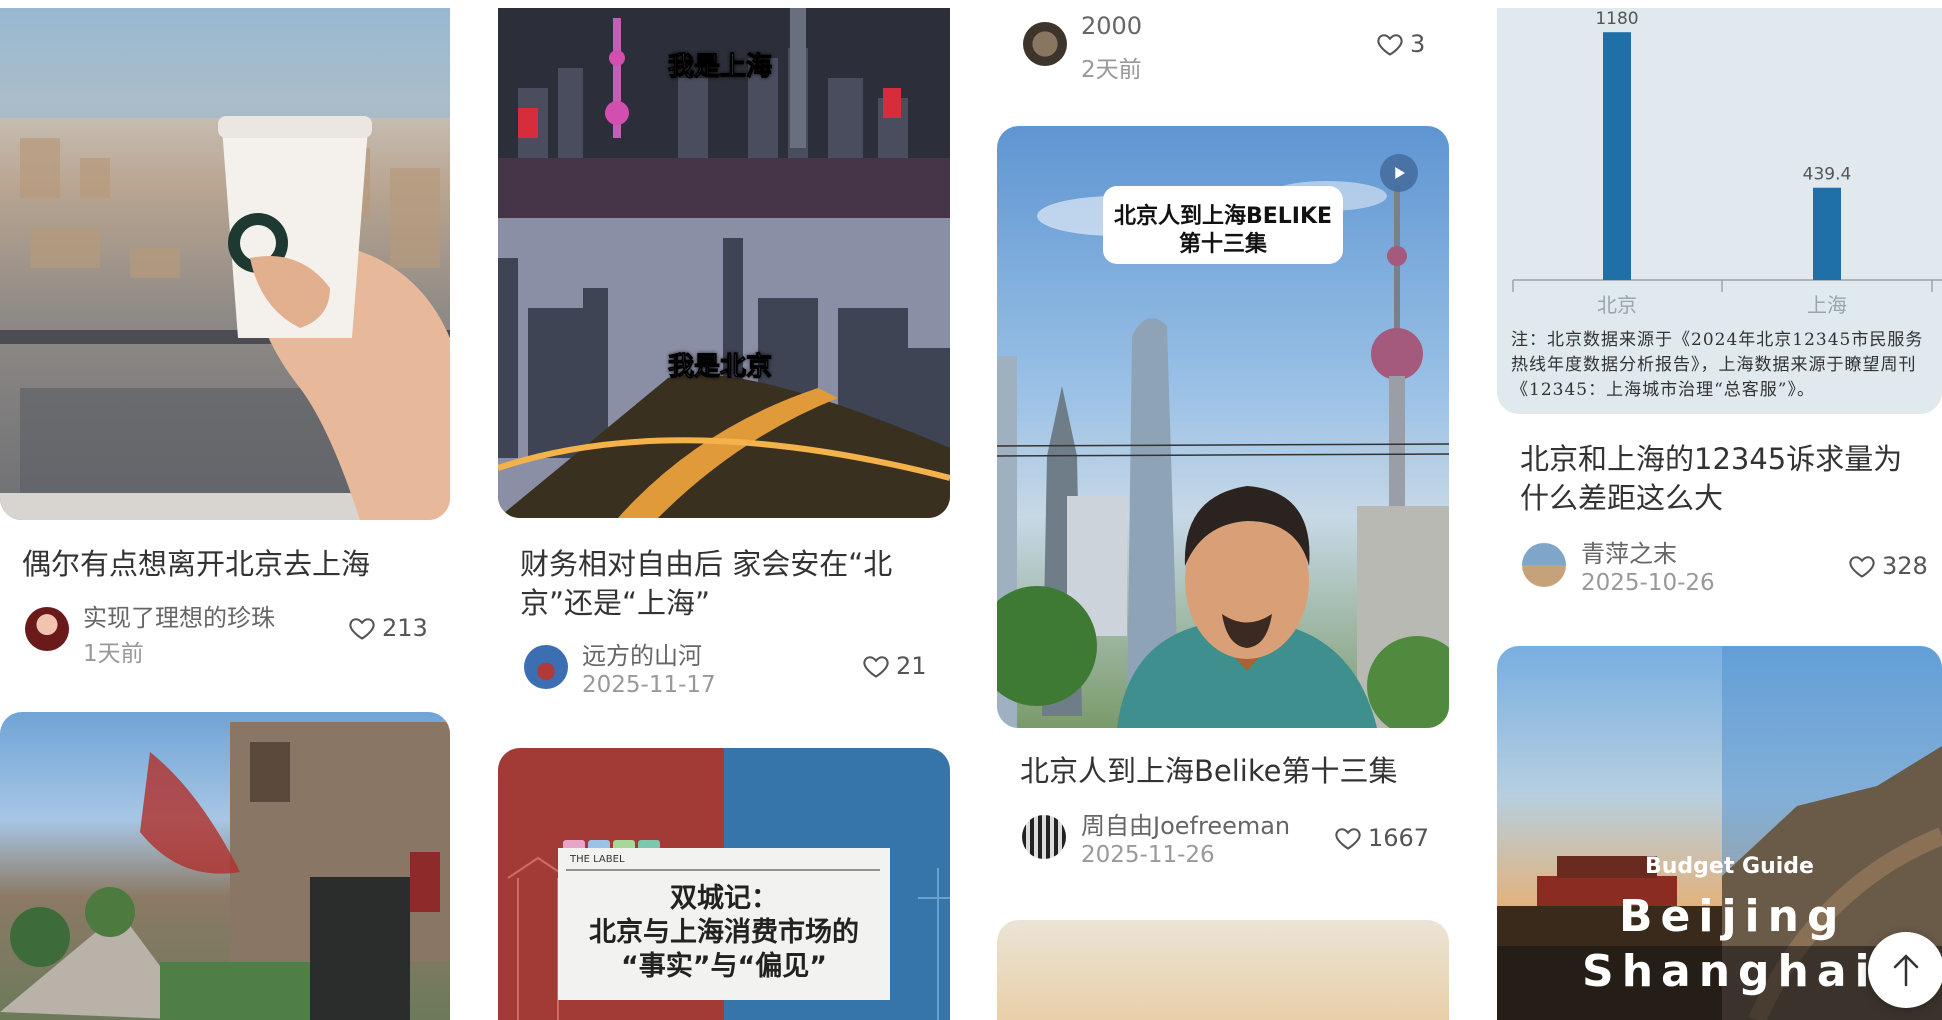  I want to click on card-image-sunset, so click(1223, 970).